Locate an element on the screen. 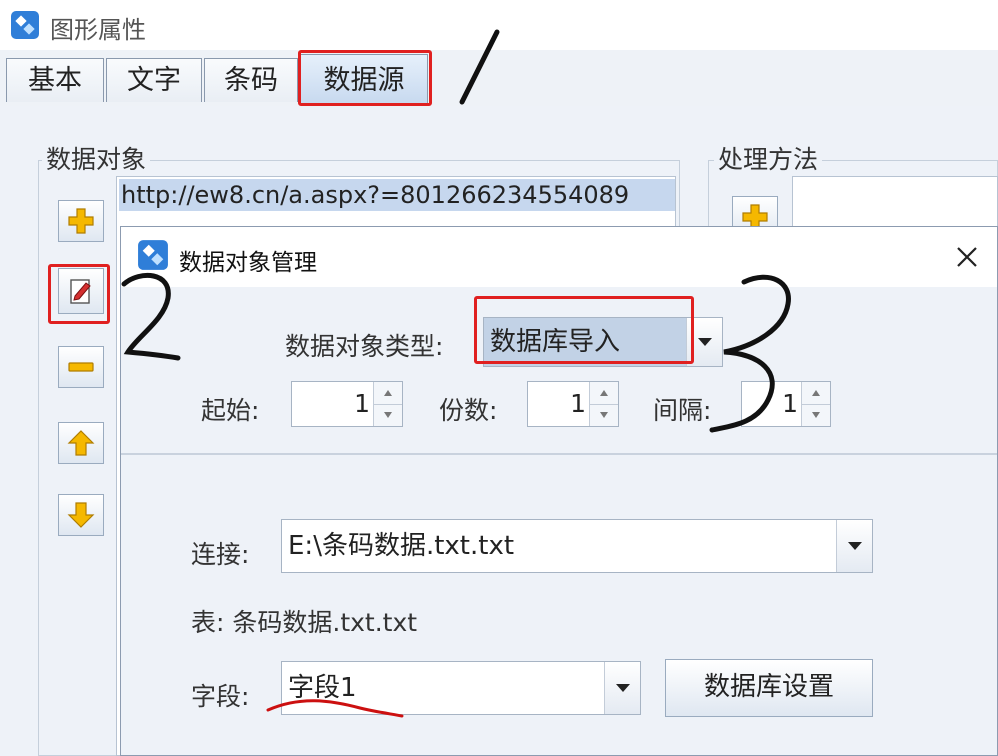  interval-spinner-buttons is located at coordinates (815, 404).